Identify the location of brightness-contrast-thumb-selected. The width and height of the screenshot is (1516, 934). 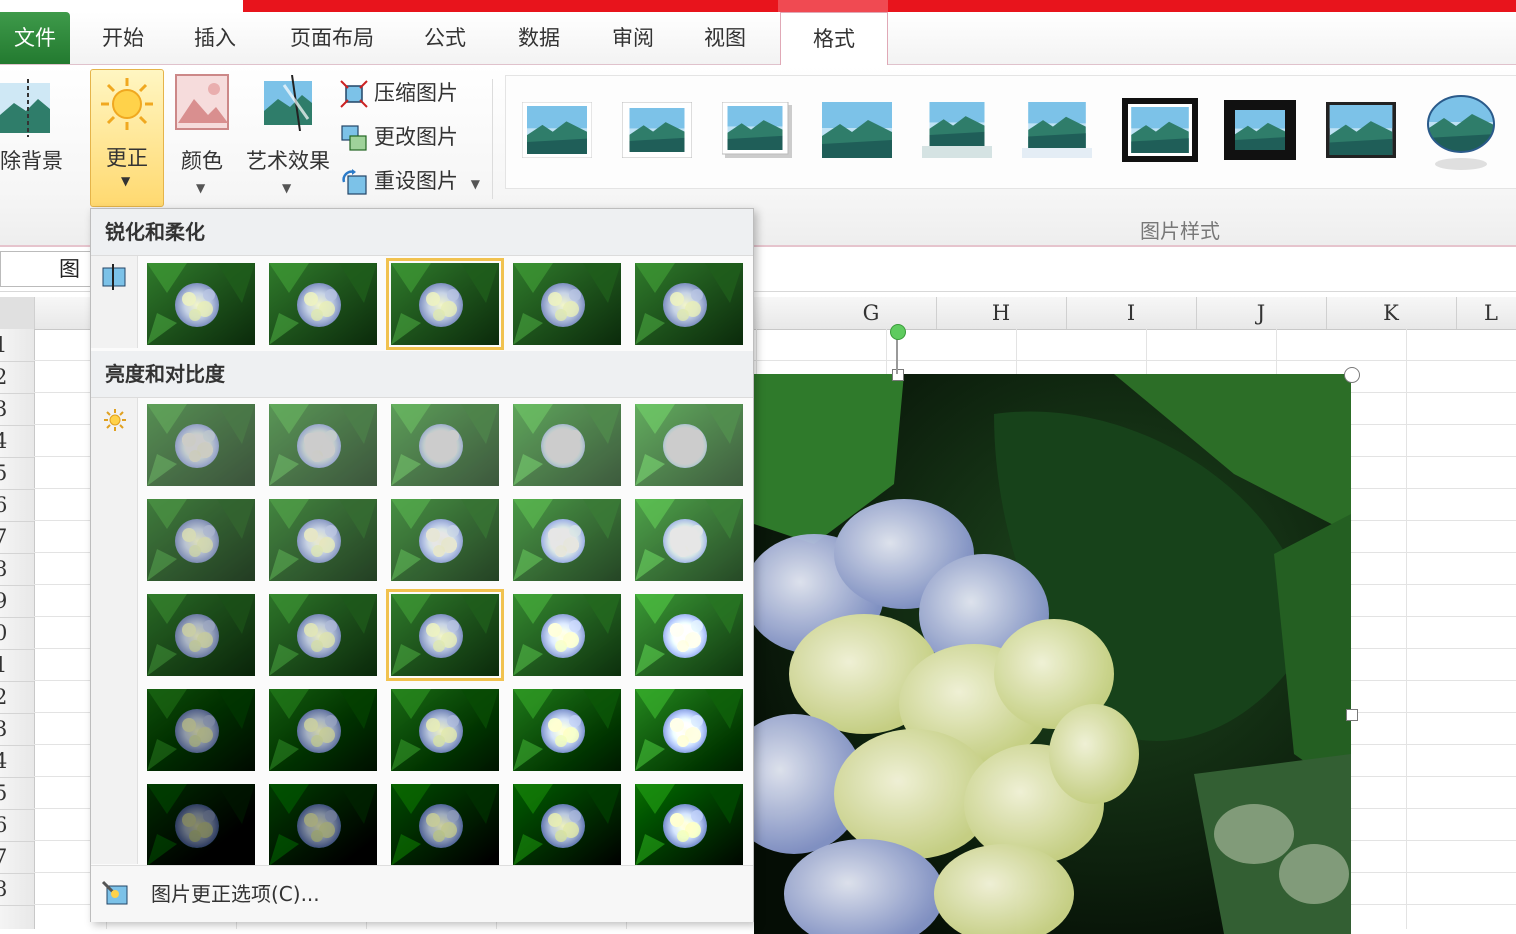
(445, 635).